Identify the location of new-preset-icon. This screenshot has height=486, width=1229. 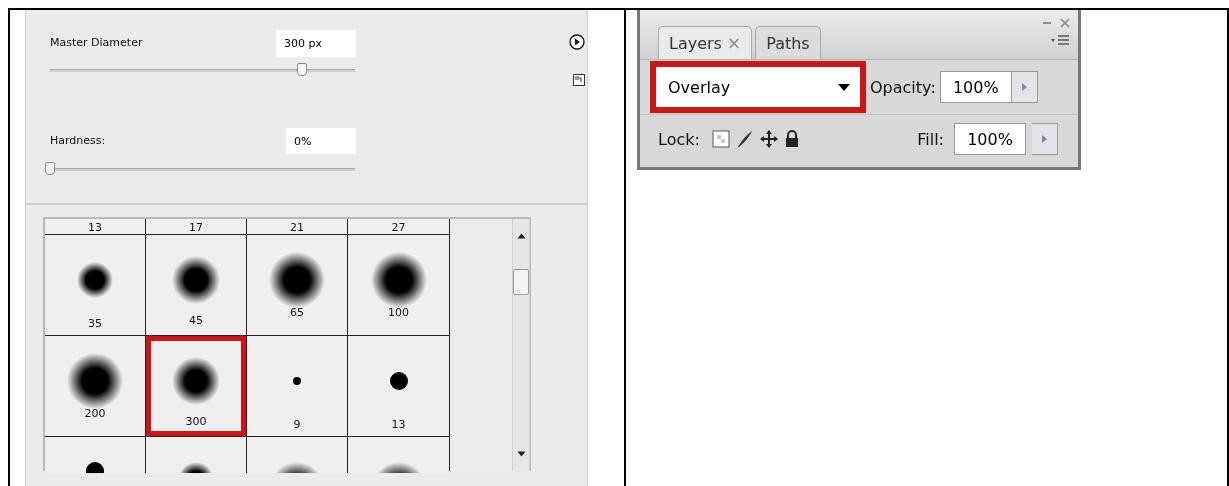
(579, 80).